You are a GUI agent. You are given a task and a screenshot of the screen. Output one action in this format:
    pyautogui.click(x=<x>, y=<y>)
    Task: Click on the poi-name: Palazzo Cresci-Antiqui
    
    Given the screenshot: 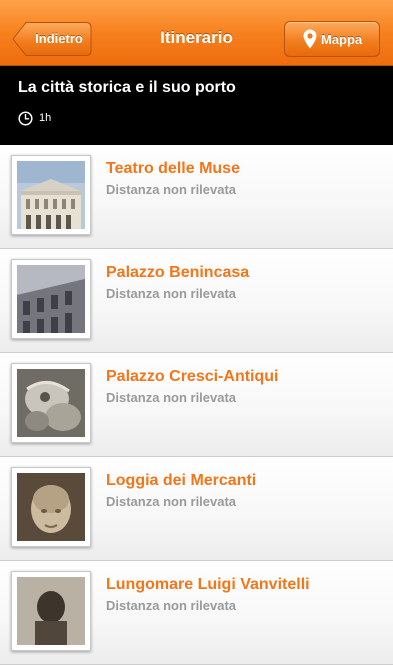 What is the action you would take?
    pyautogui.click(x=192, y=376)
    